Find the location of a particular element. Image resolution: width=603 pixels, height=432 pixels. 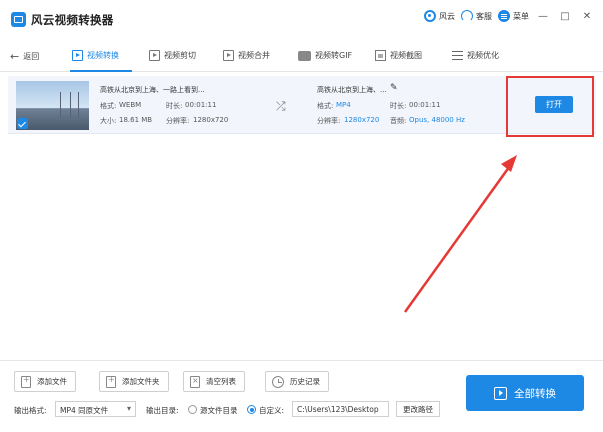

source-dir-radio is located at coordinates (192, 409).